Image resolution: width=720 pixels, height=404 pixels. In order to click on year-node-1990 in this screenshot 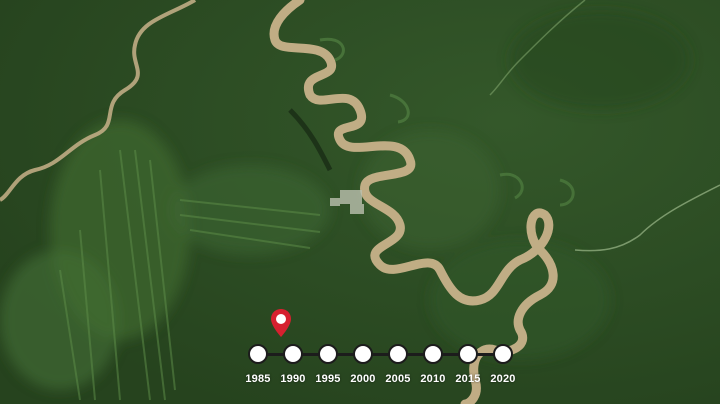, I will do `click(293, 354)`.